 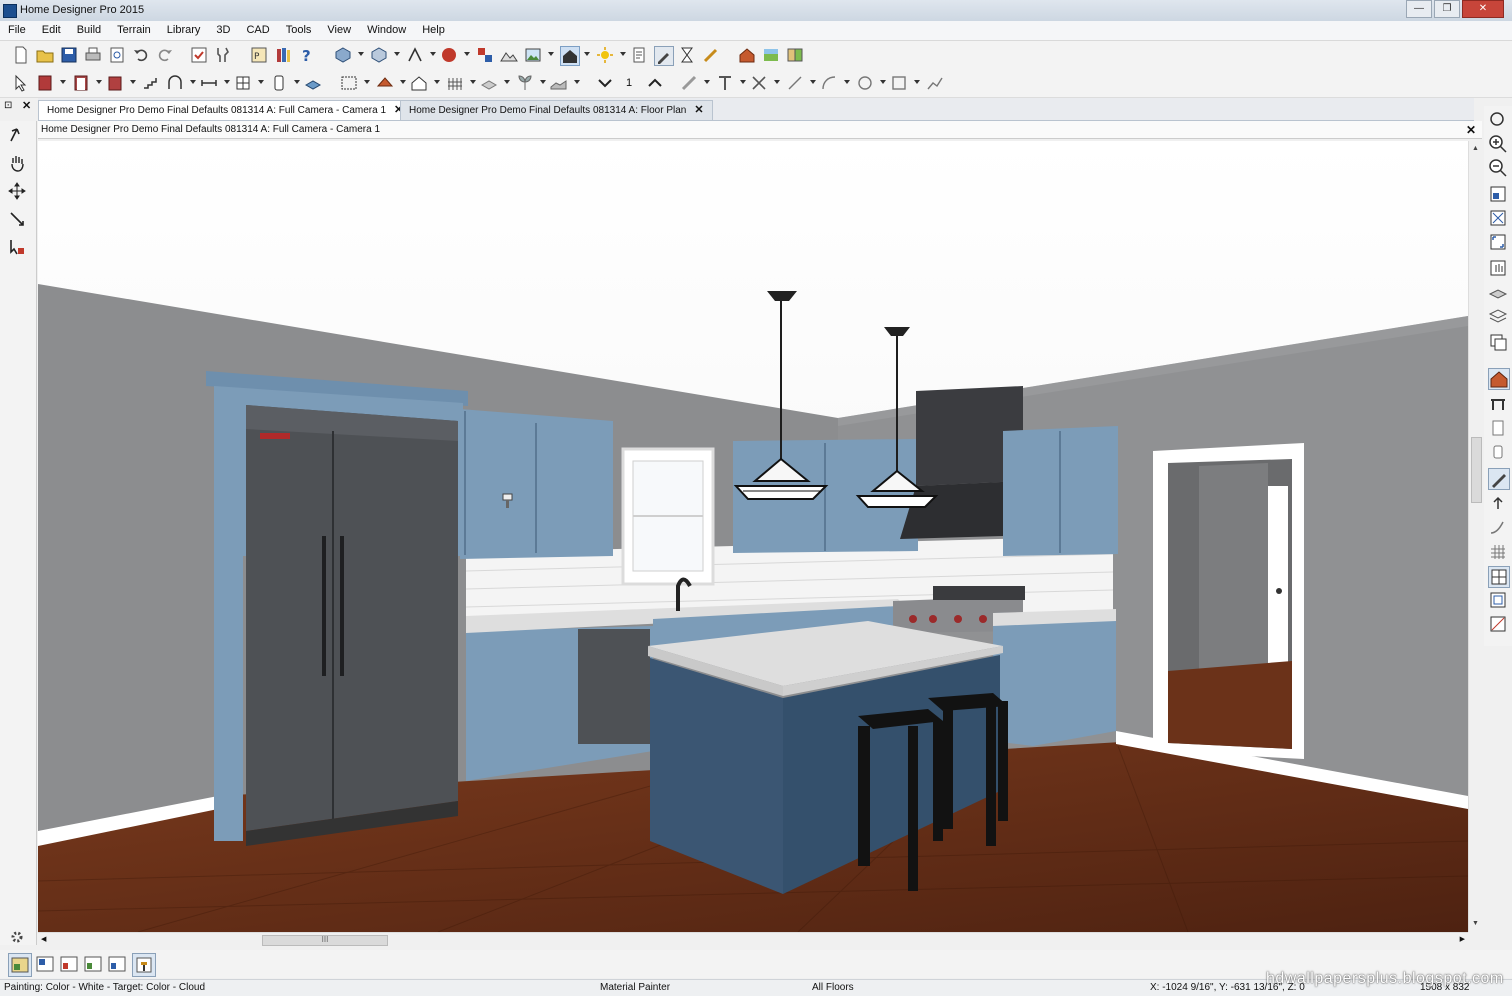 What do you see at coordinates (386, 30) in the screenshot?
I see `menu-window: Window` at bounding box center [386, 30].